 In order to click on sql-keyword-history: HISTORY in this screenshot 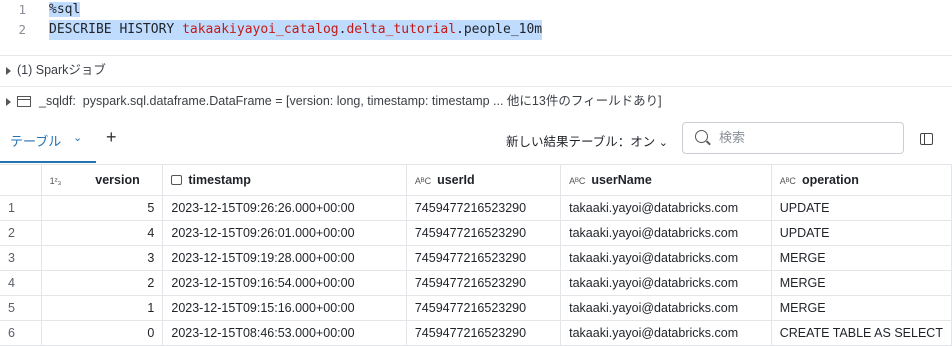, I will do `click(147, 29)`.